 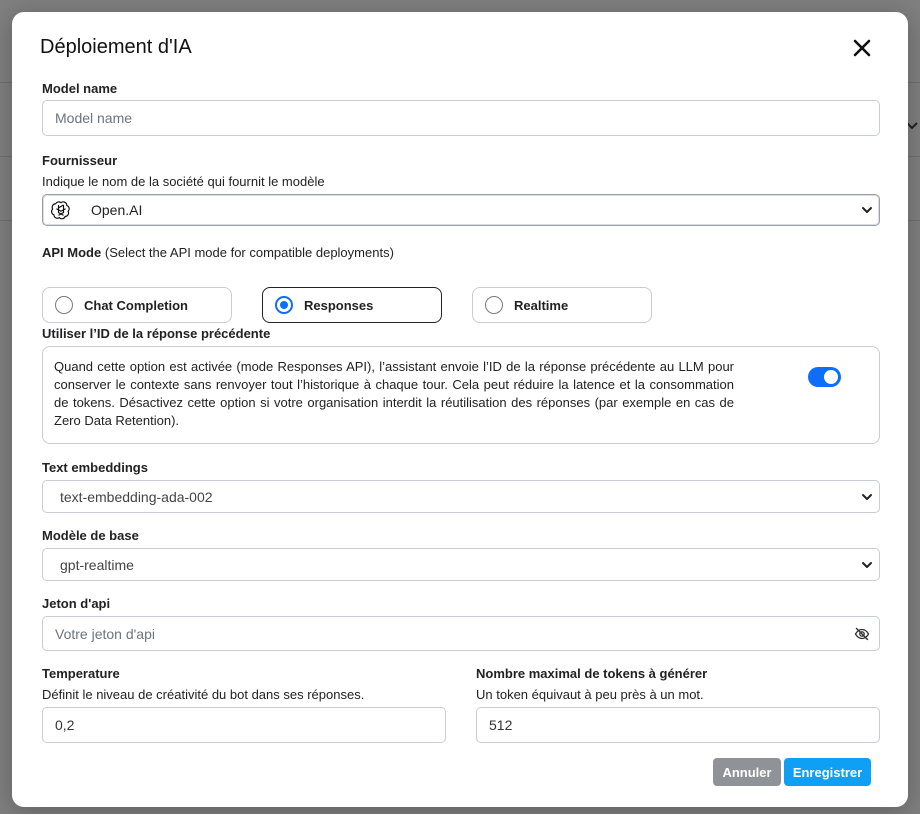 I want to click on base-model-select: gpt-realtime, so click(x=461, y=564).